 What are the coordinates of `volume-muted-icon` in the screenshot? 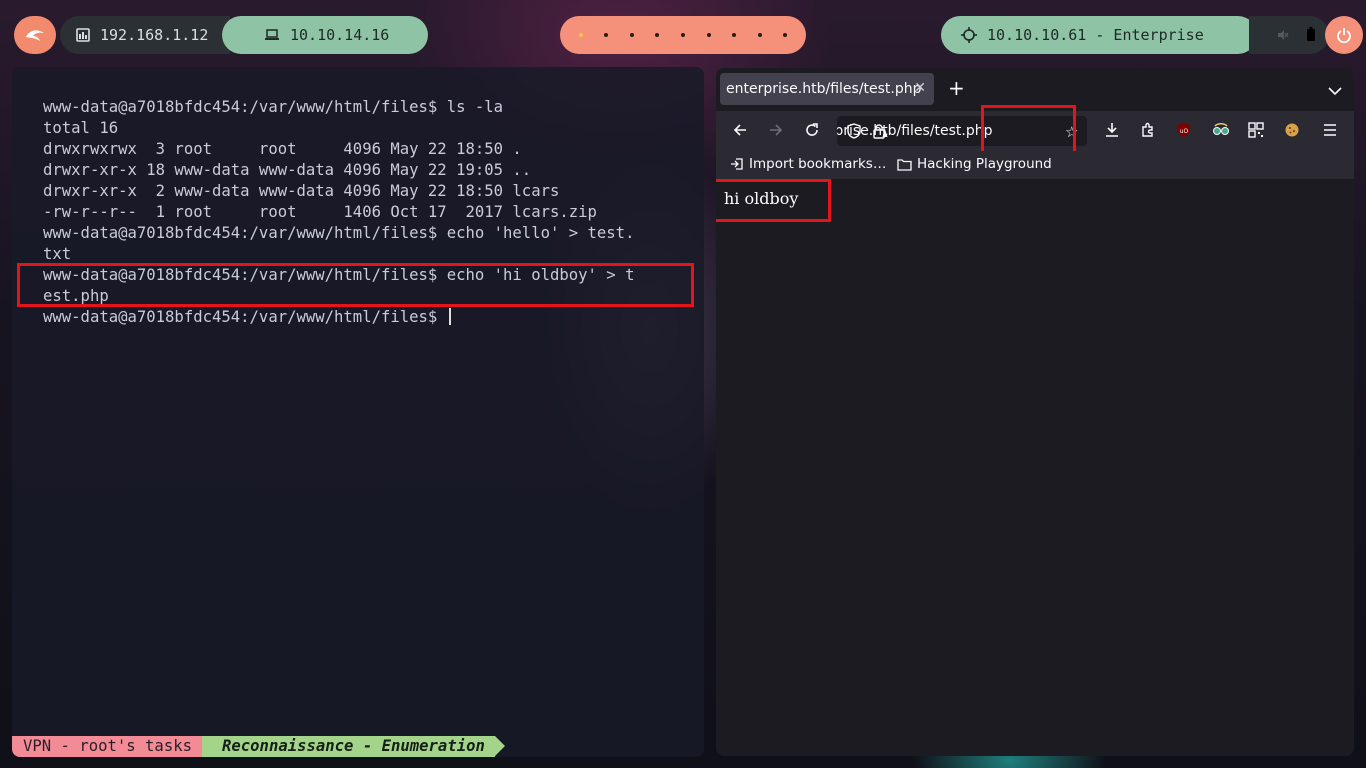 It's located at (1283, 35).